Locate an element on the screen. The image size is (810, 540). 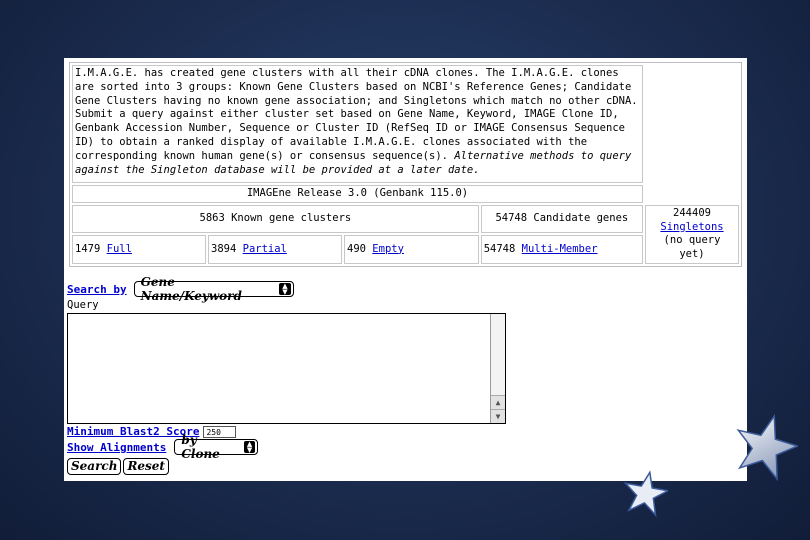
search-by-link: Search by is located at coordinates (97, 289).